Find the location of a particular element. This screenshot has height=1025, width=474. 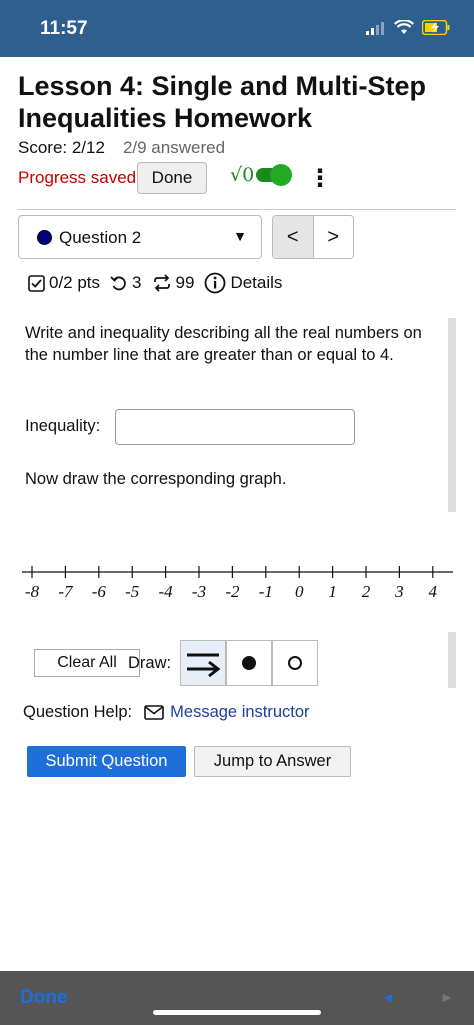

wifi-icon is located at coordinates (404, 27).